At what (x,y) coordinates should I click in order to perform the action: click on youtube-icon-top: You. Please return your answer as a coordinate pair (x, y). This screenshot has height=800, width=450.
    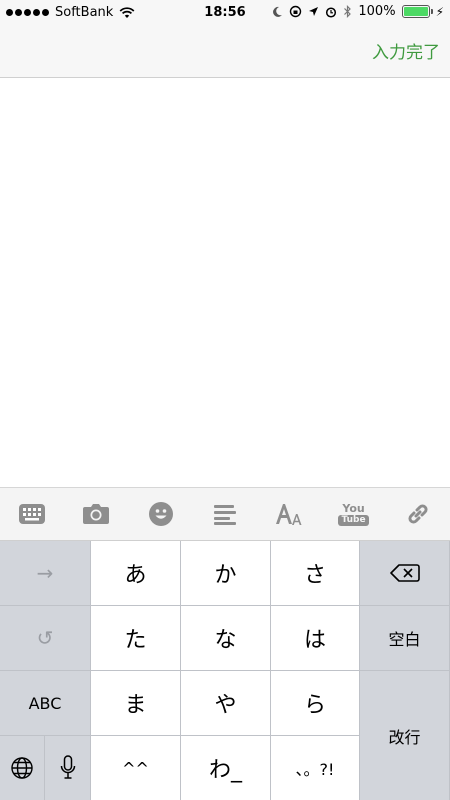
    Looking at the image, I should click on (353, 508).